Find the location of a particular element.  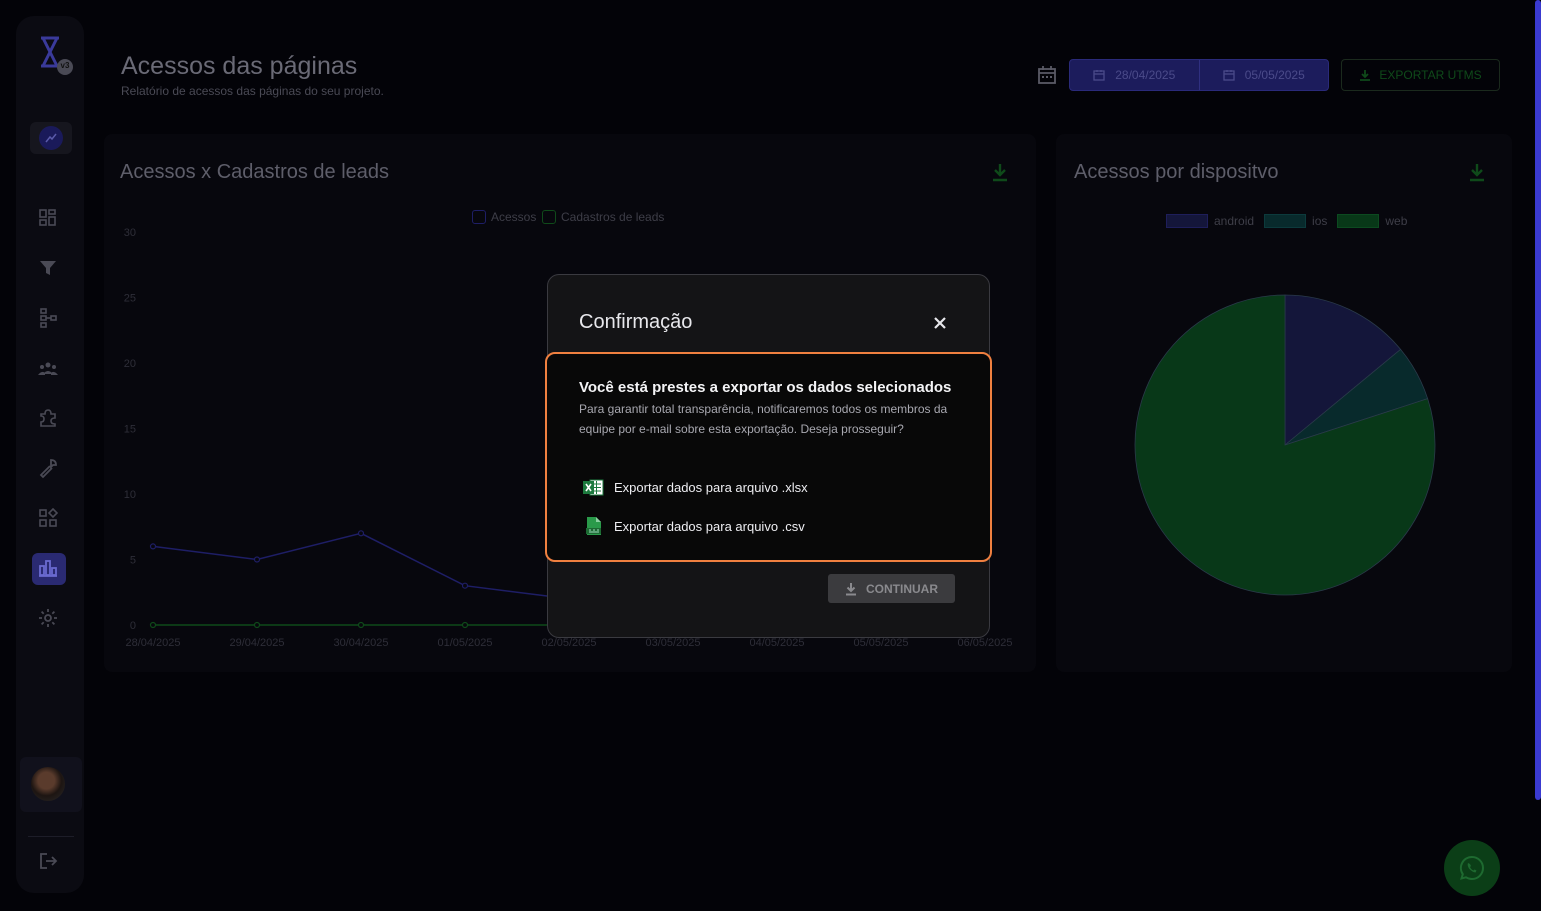

legend-swatch-ios is located at coordinates (1285, 221).